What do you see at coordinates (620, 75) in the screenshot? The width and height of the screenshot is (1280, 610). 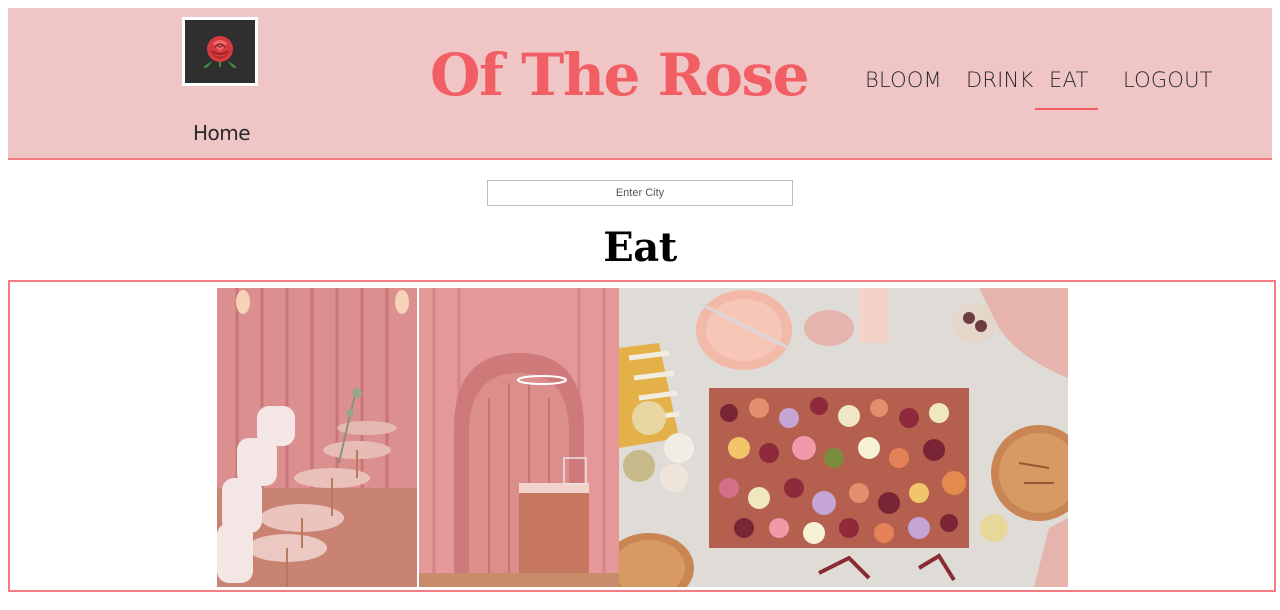 I see `site-title: Of The Rose` at bounding box center [620, 75].